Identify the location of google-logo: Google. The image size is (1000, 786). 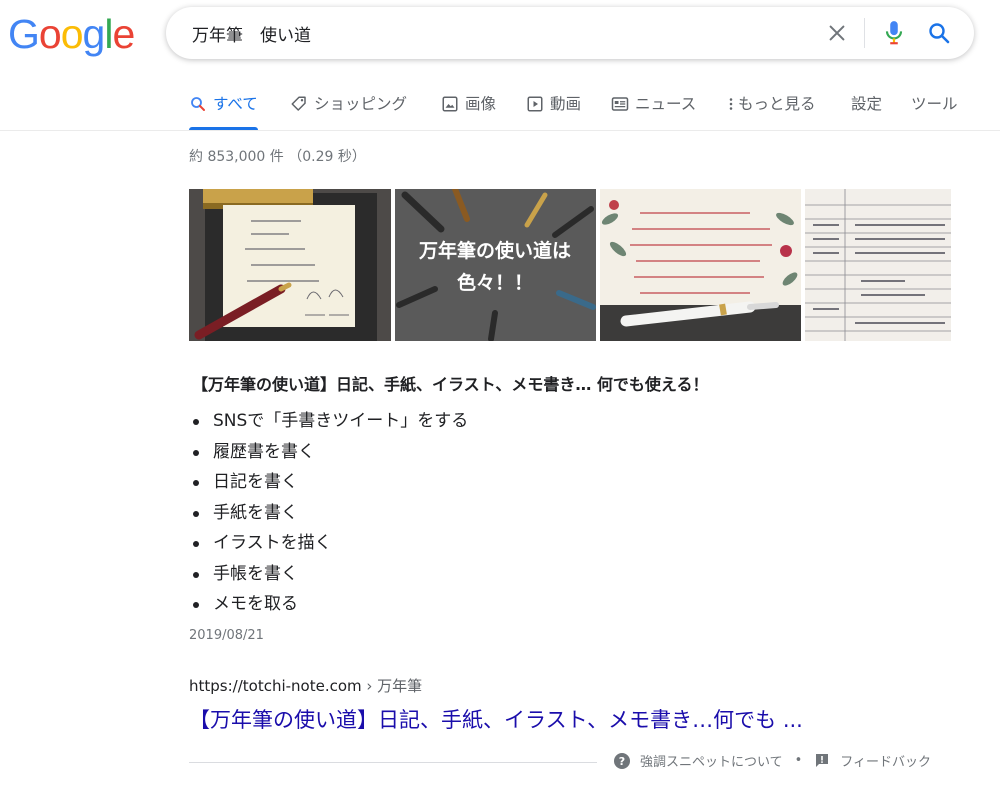
(71, 34).